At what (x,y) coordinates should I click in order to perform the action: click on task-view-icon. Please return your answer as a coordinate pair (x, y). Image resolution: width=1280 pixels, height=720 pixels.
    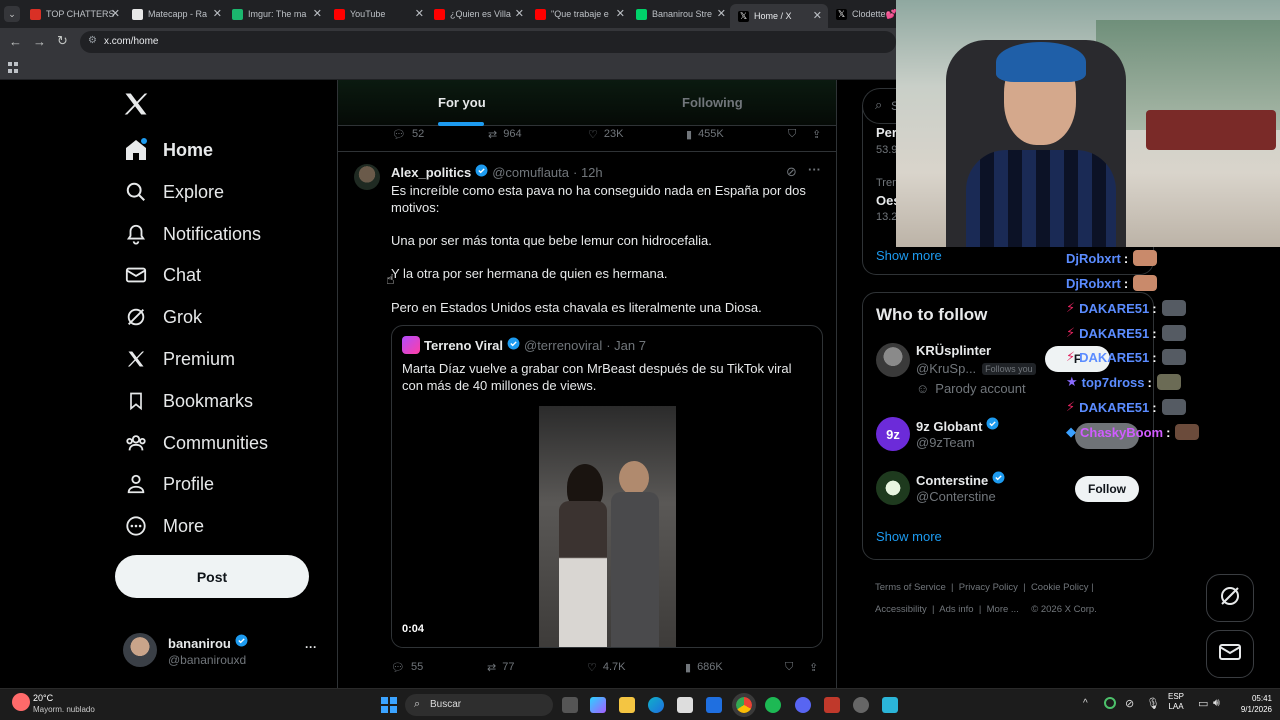
    Looking at the image, I should click on (570, 705).